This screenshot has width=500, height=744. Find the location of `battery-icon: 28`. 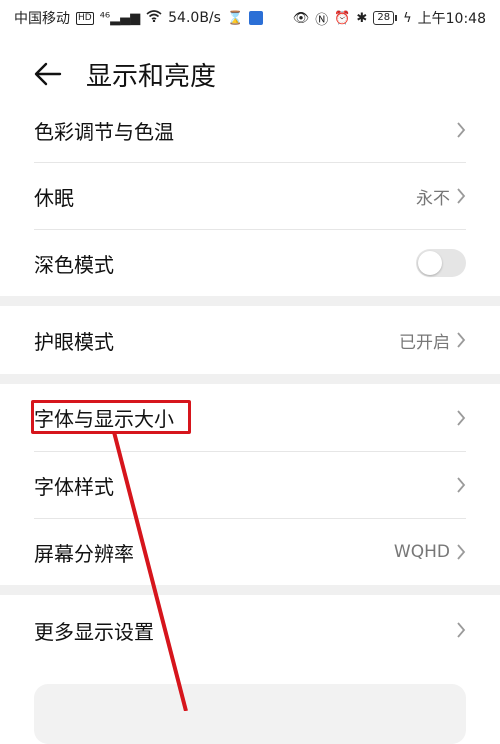

battery-icon: 28 is located at coordinates (385, 18).